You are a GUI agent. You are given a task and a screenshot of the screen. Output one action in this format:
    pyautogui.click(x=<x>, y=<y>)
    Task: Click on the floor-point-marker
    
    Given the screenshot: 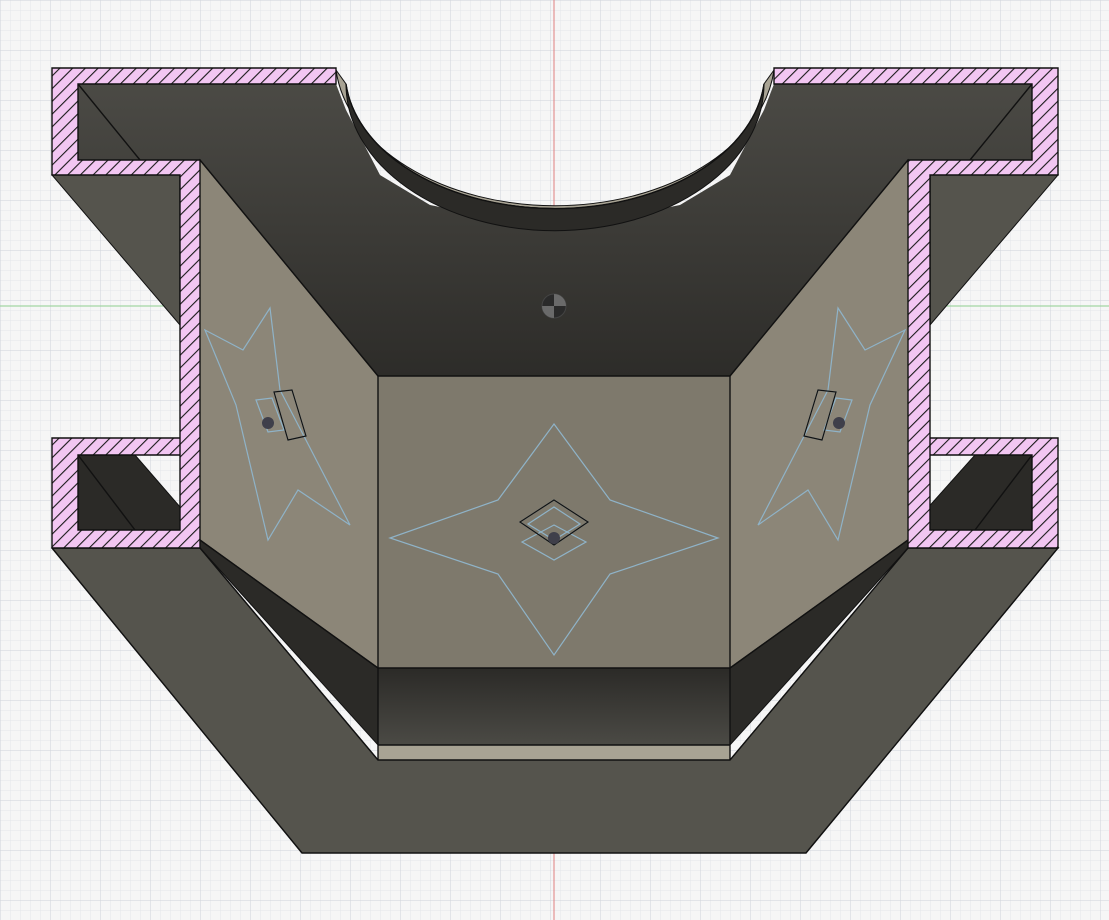 What is the action you would take?
    pyautogui.click(x=554, y=538)
    